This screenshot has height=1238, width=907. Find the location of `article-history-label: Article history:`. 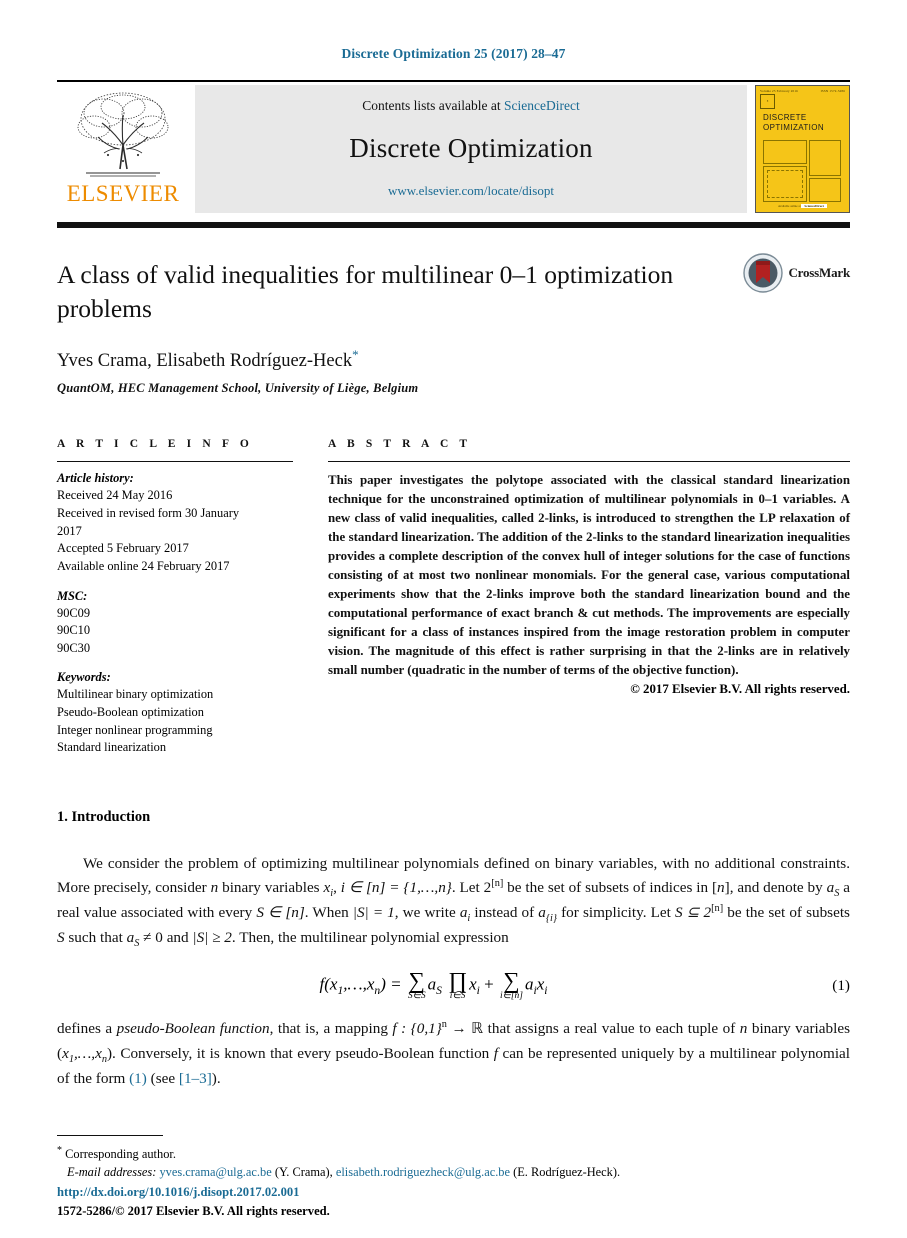

article-history-label: Article history: is located at coordinates (95, 478).